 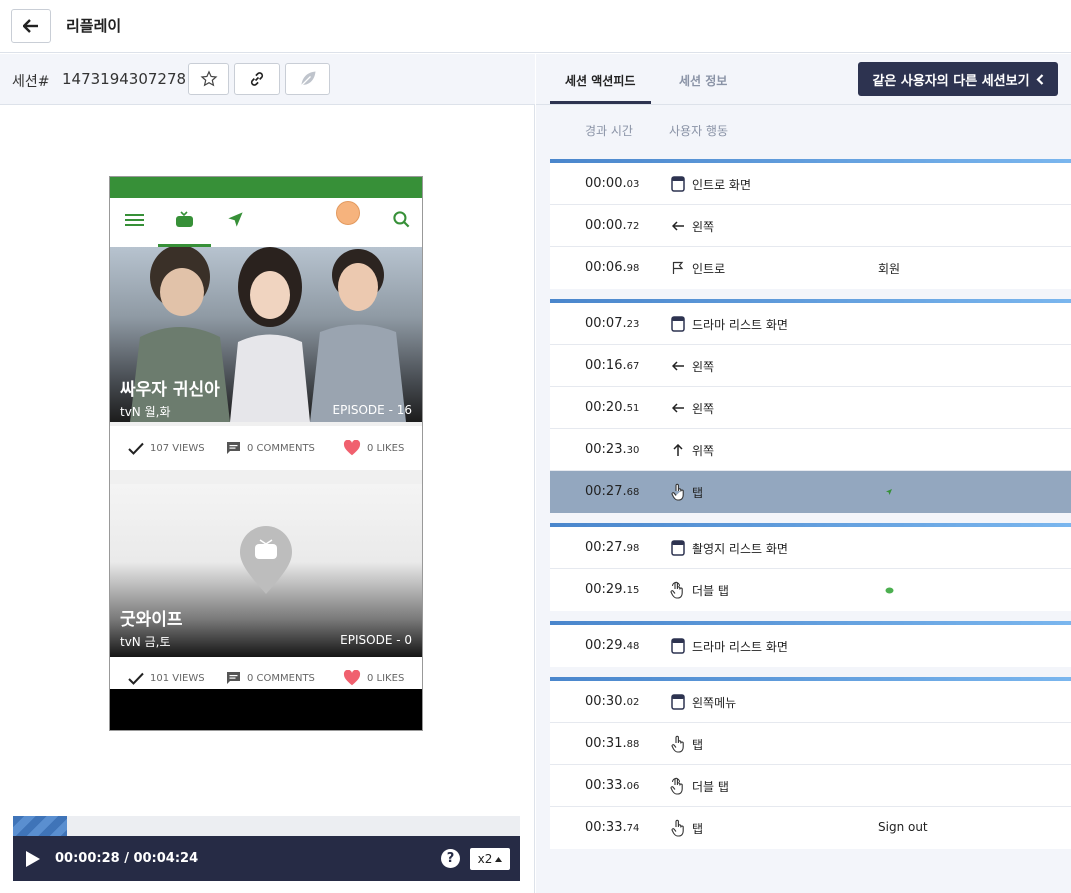 What do you see at coordinates (177, 448) in the screenshot?
I see `views-count: 107 VIEWS` at bounding box center [177, 448].